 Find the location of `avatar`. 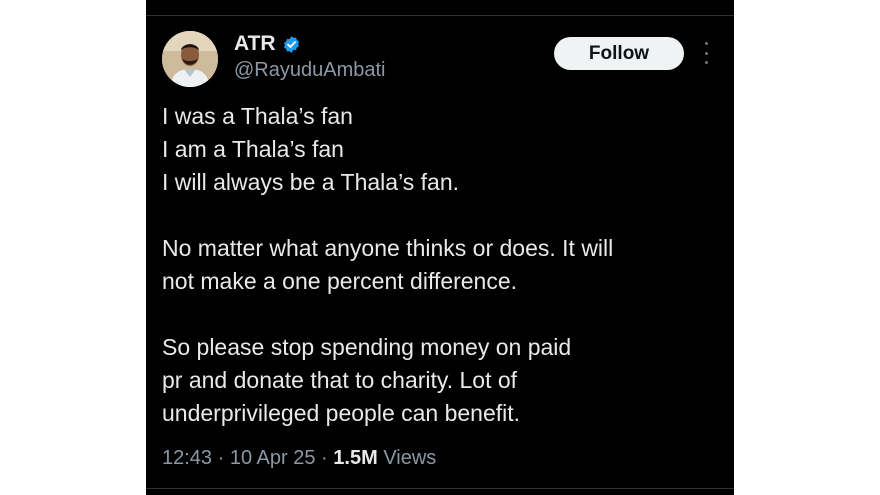

avatar is located at coordinates (190, 59).